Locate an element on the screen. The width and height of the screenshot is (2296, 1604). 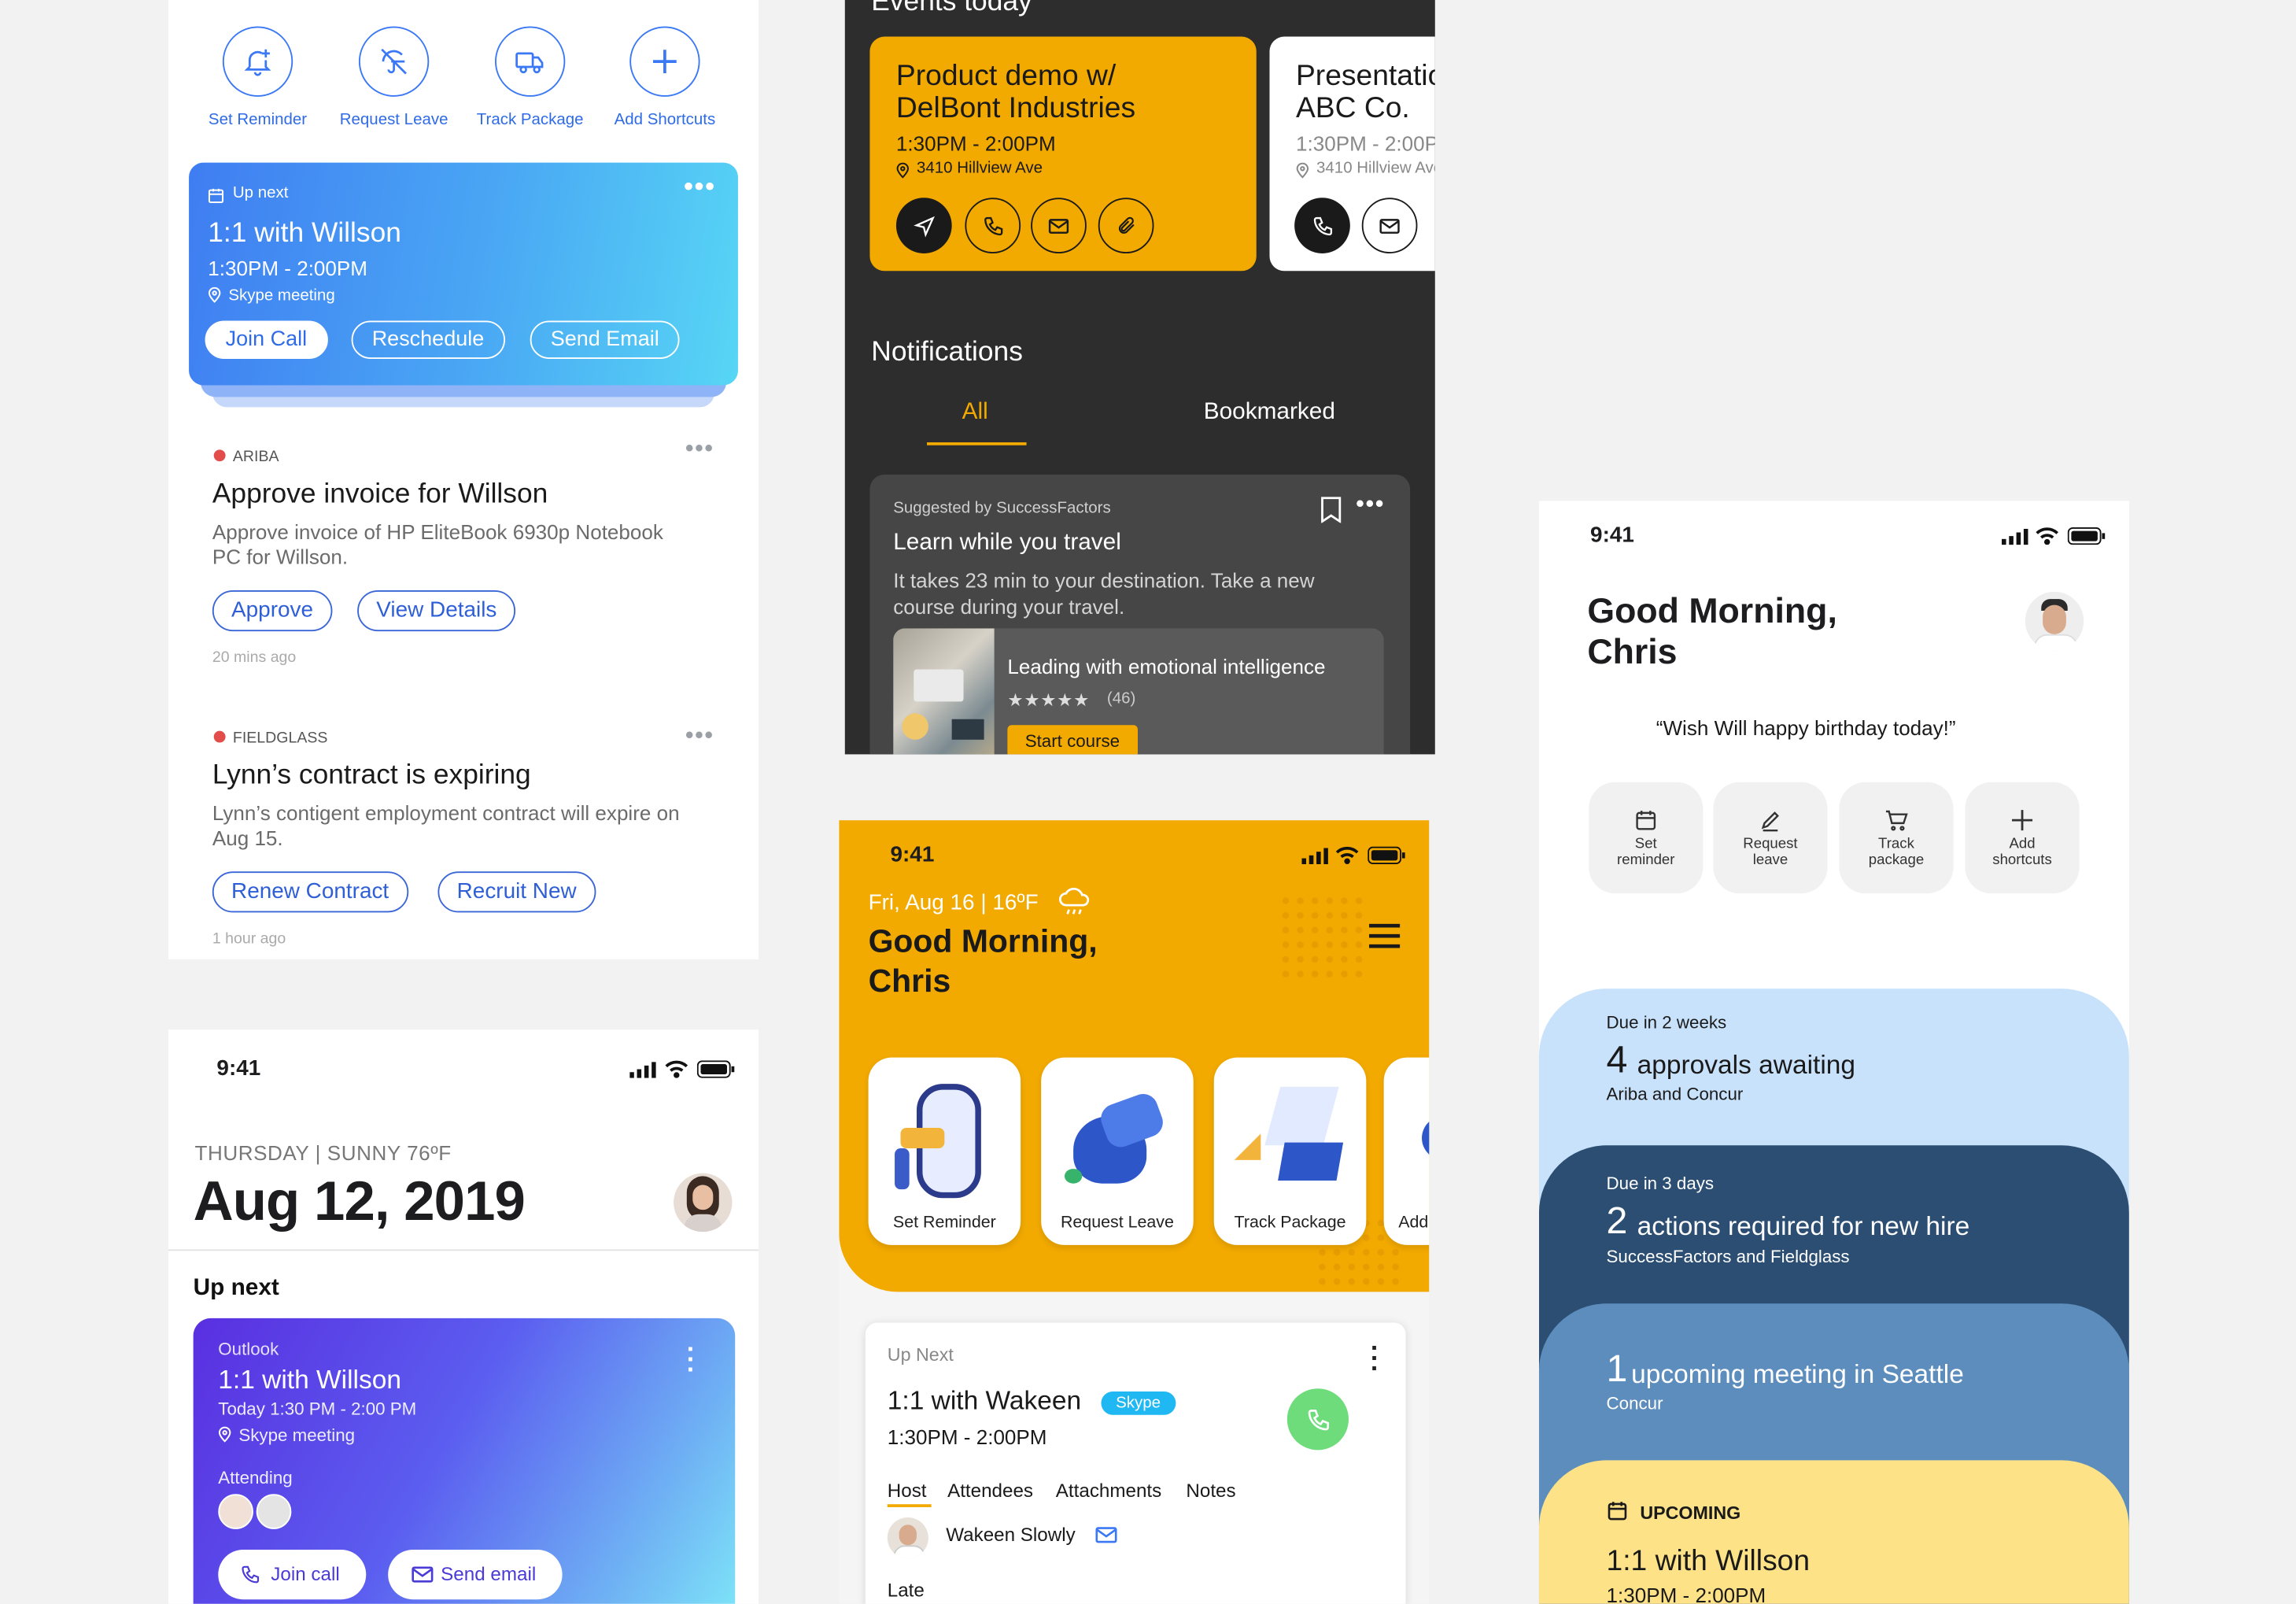
layer-sub: 1:30PM - 2:00PM is located at coordinates (1686, 1593).